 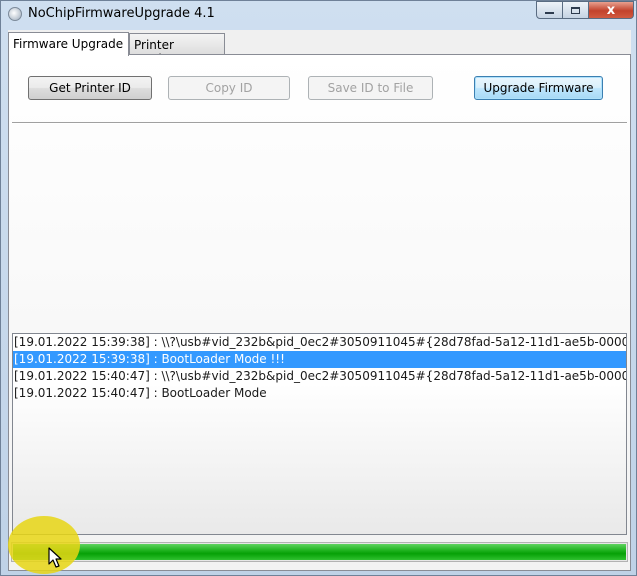 I want to click on progress-fill, so click(x=319, y=552).